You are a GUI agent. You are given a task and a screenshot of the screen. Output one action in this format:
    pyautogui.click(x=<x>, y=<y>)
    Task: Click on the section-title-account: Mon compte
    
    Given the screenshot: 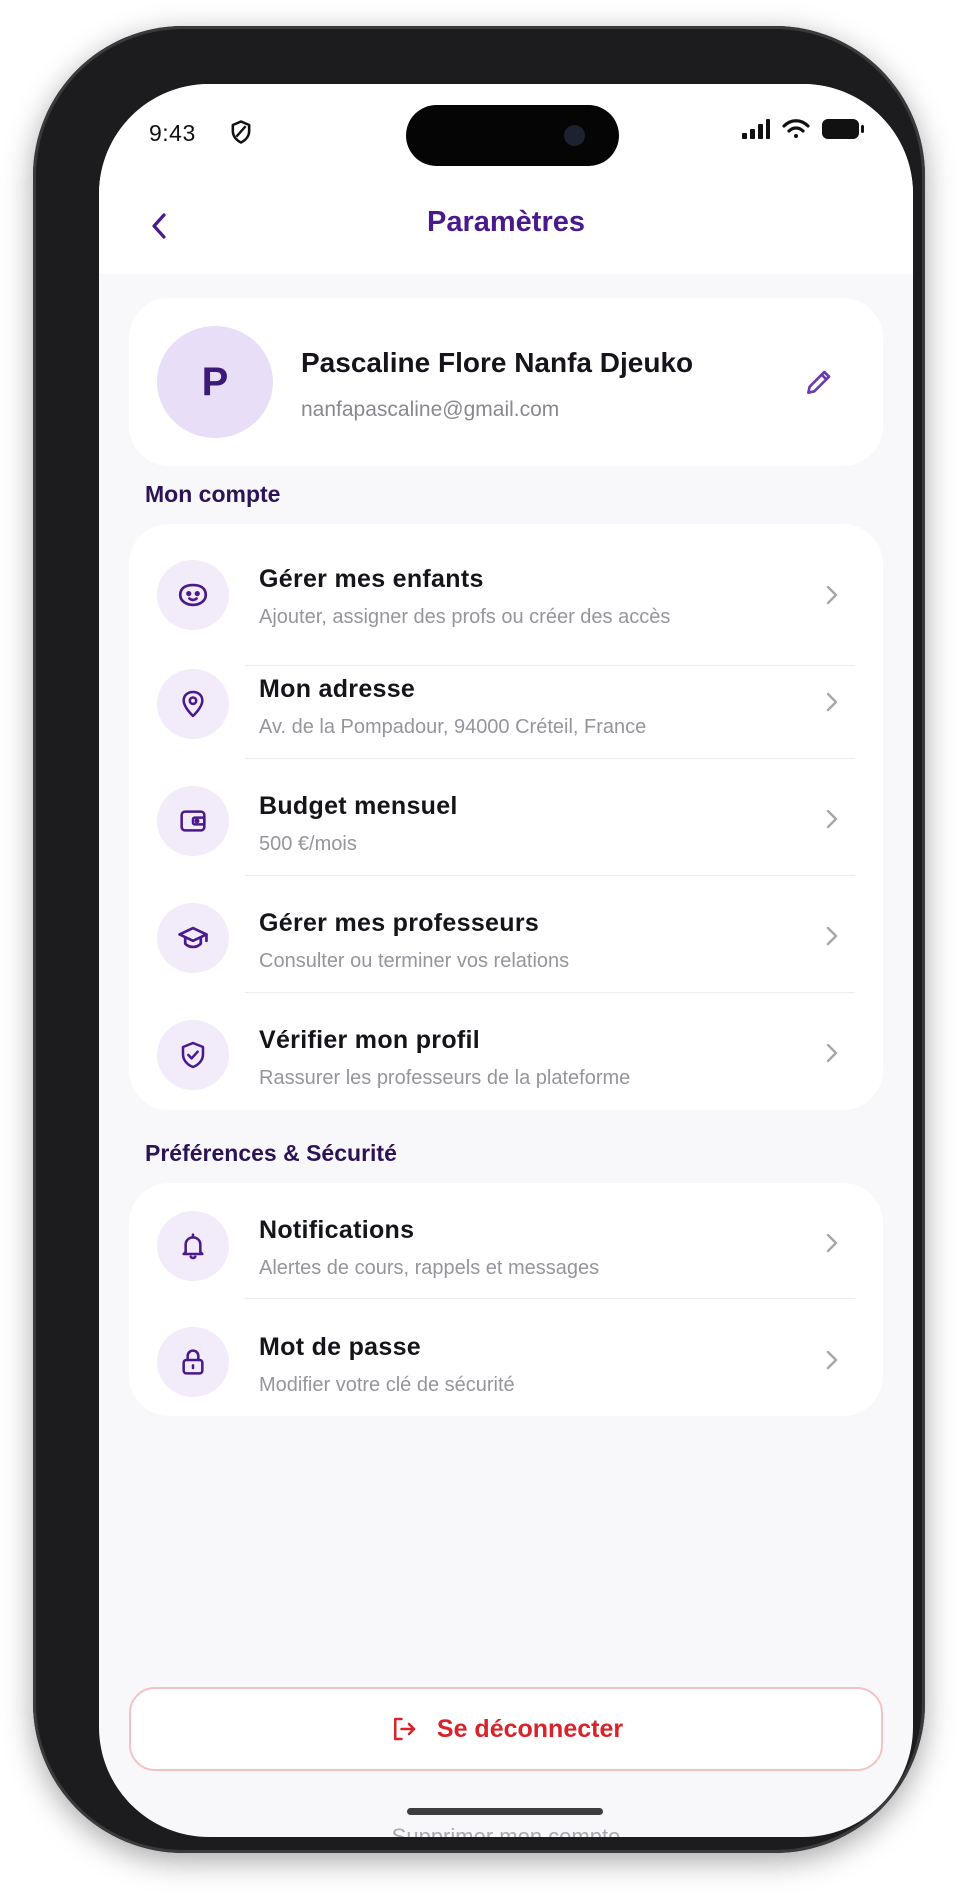 What is the action you would take?
    pyautogui.click(x=213, y=494)
    